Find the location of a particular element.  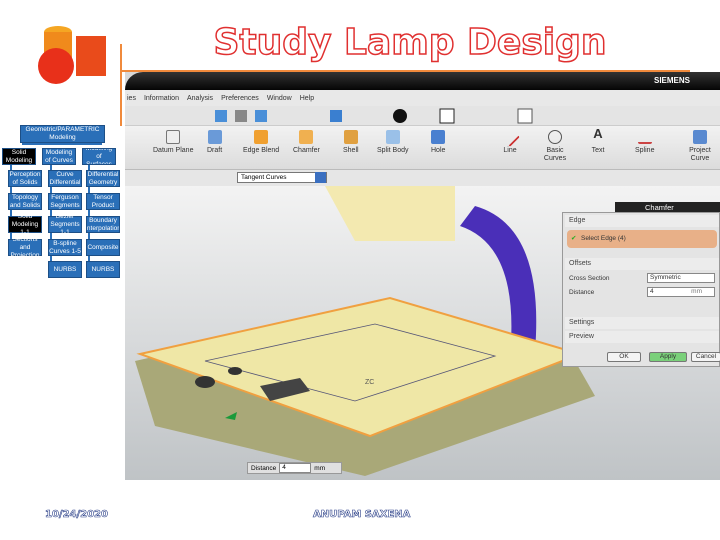

onscreen-input: Distance 4 mm is located at coordinates (294, 468).